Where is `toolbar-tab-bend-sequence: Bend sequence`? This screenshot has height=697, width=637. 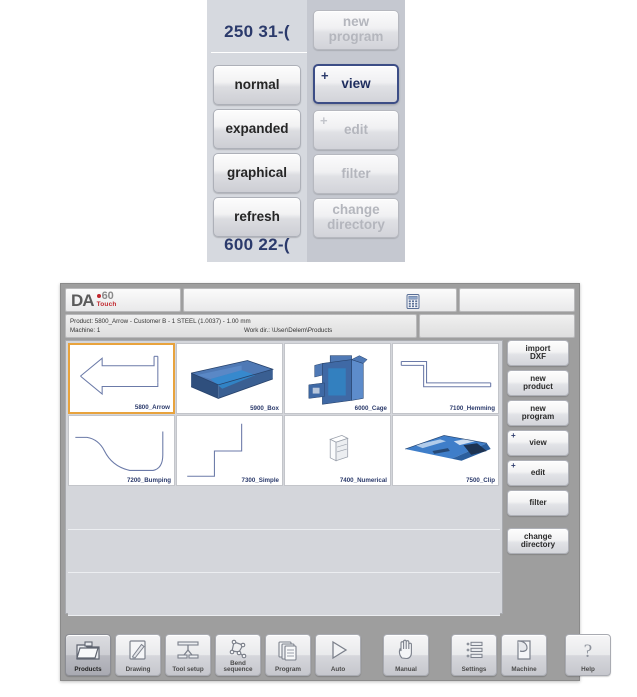 toolbar-tab-bend-sequence: Bend sequence is located at coordinates (238, 655).